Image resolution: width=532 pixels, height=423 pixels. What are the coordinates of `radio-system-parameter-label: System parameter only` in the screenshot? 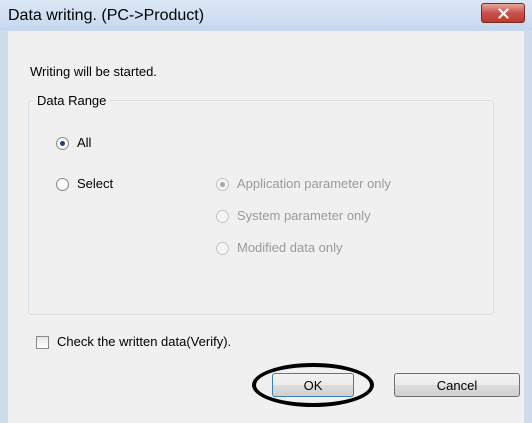 It's located at (304, 215).